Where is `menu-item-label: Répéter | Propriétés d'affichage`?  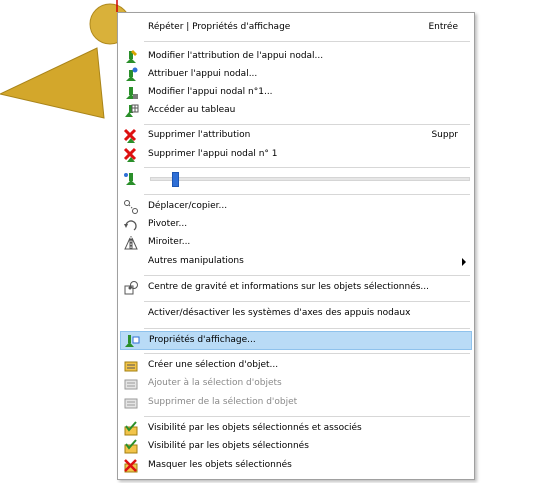 menu-item-label: Répéter | Propriétés d'affichage is located at coordinates (219, 27).